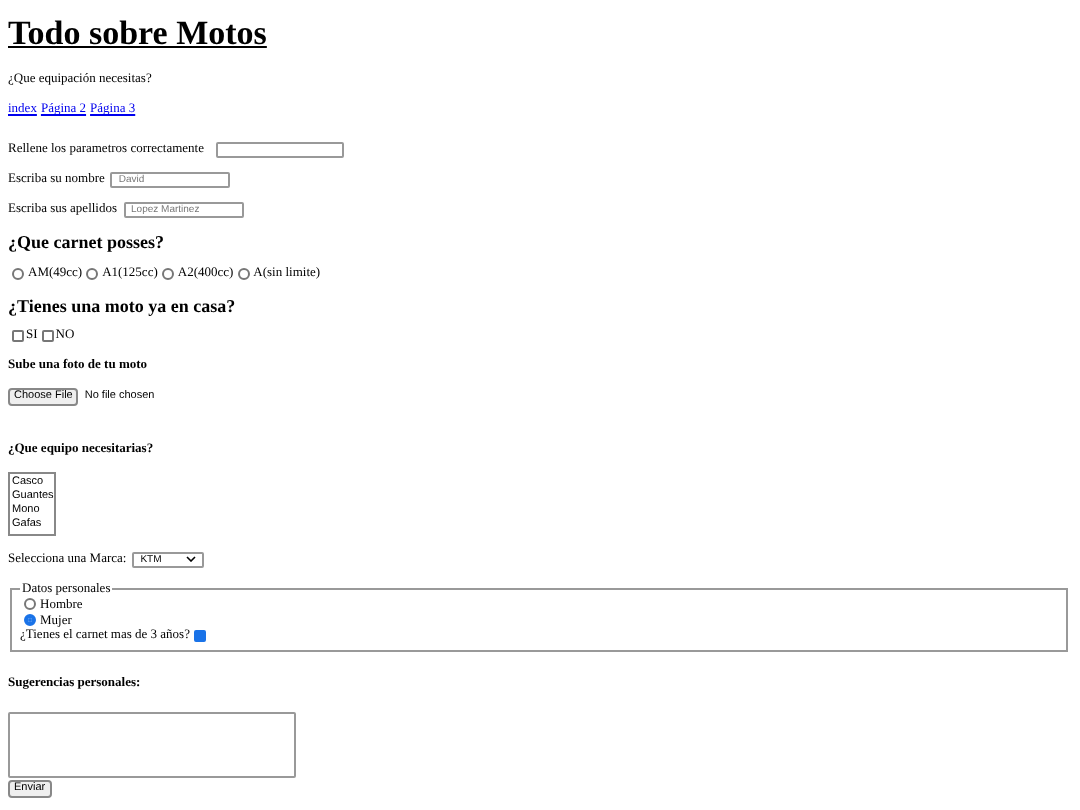 This screenshot has height=810, width=1080. I want to click on suggestions-textarea, so click(152, 744).